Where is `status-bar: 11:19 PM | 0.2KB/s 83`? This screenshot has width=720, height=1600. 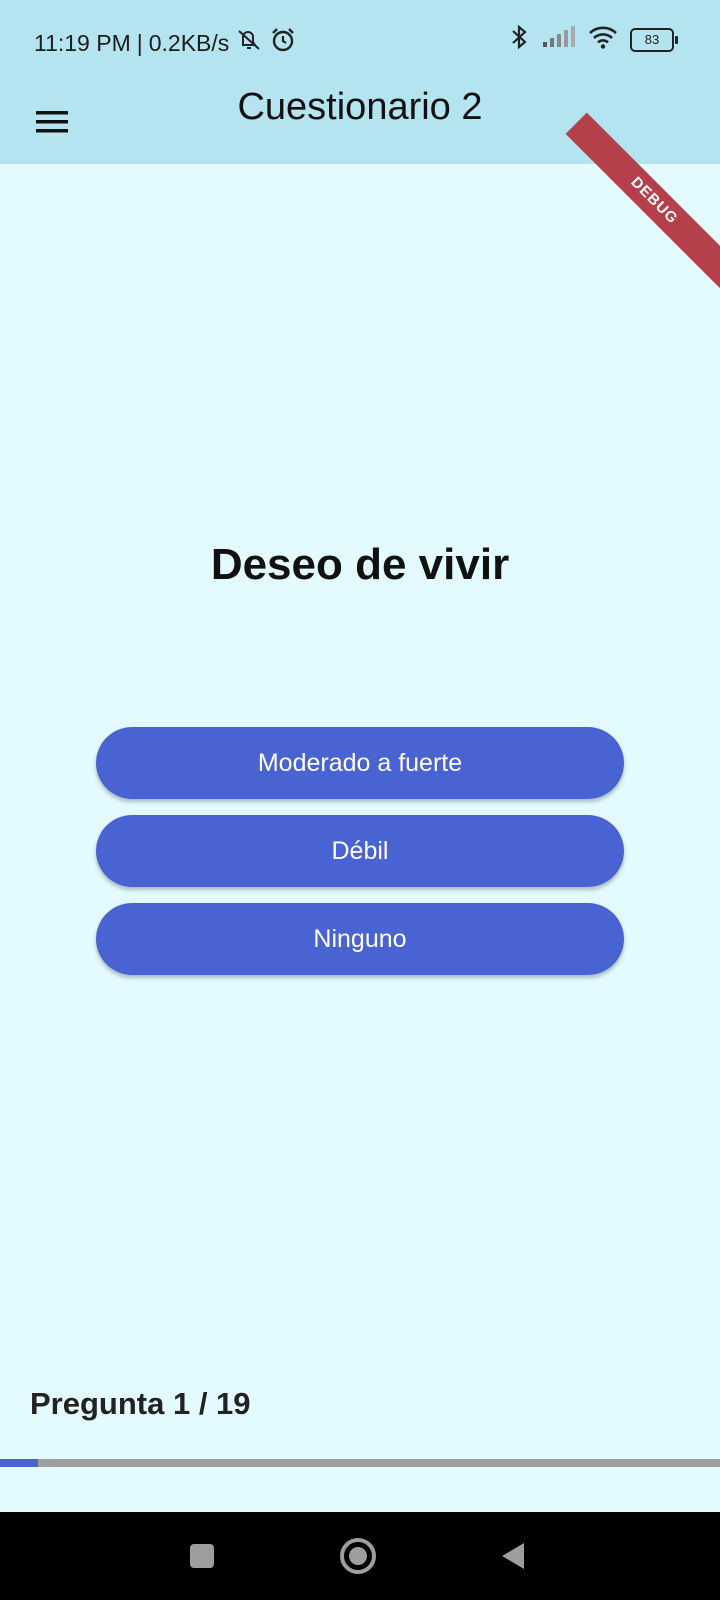 status-bar: 11:19 PM | 0.2KB/s 83 is located at coordinates (360, 40).